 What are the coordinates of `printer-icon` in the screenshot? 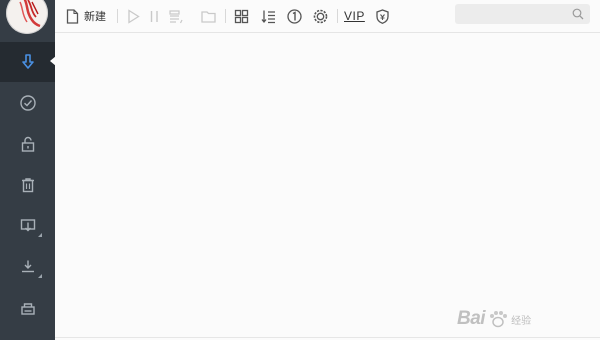 It's located at (27, 309).